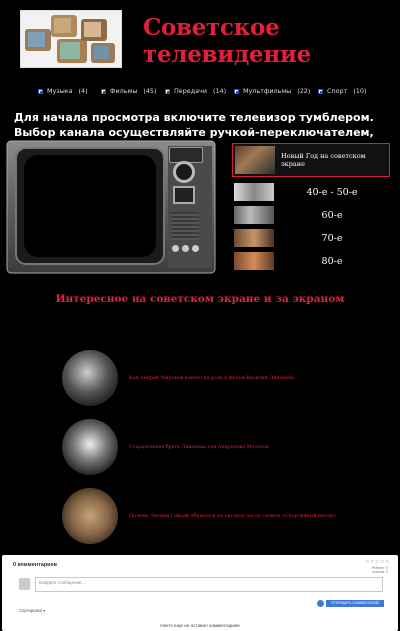  Describe the element at coordinates (150, 91) in the screenshot. I see `category-count: (45)` at that location.